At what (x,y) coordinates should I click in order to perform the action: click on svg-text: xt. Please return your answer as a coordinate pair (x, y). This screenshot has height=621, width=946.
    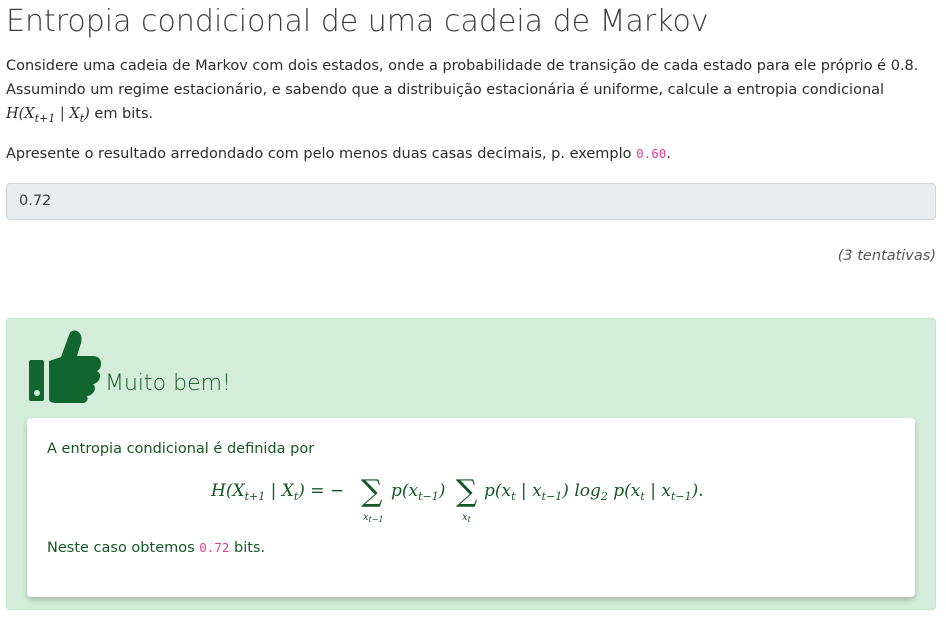
    Looking at the image, I should click on (467, 518).